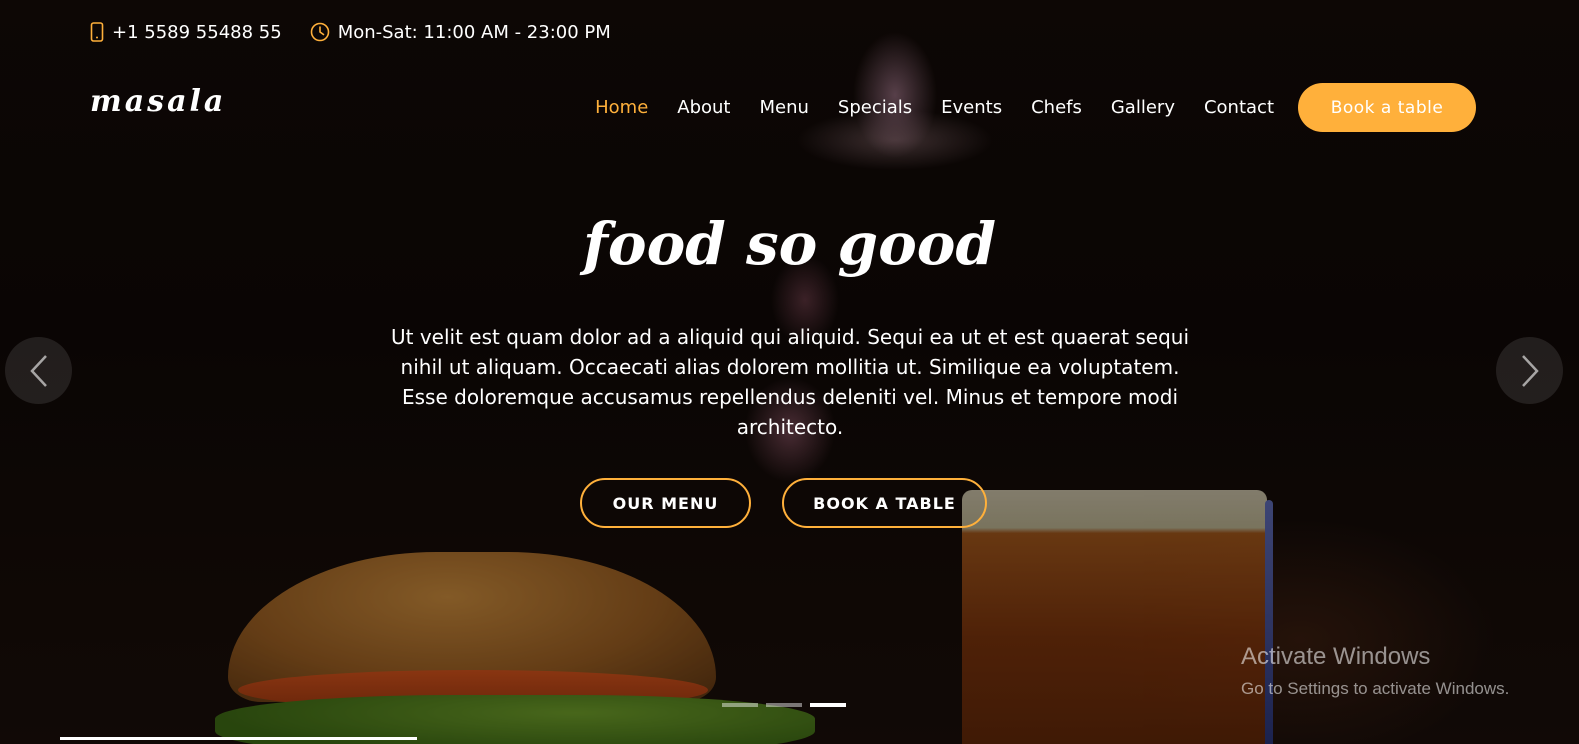 This screenshot has height=744, width=1579. What do you see at coordinates (665, 503) in the screenshot?
I see `our-menu-button: OUR MENU` at bounding box center [665, 503].